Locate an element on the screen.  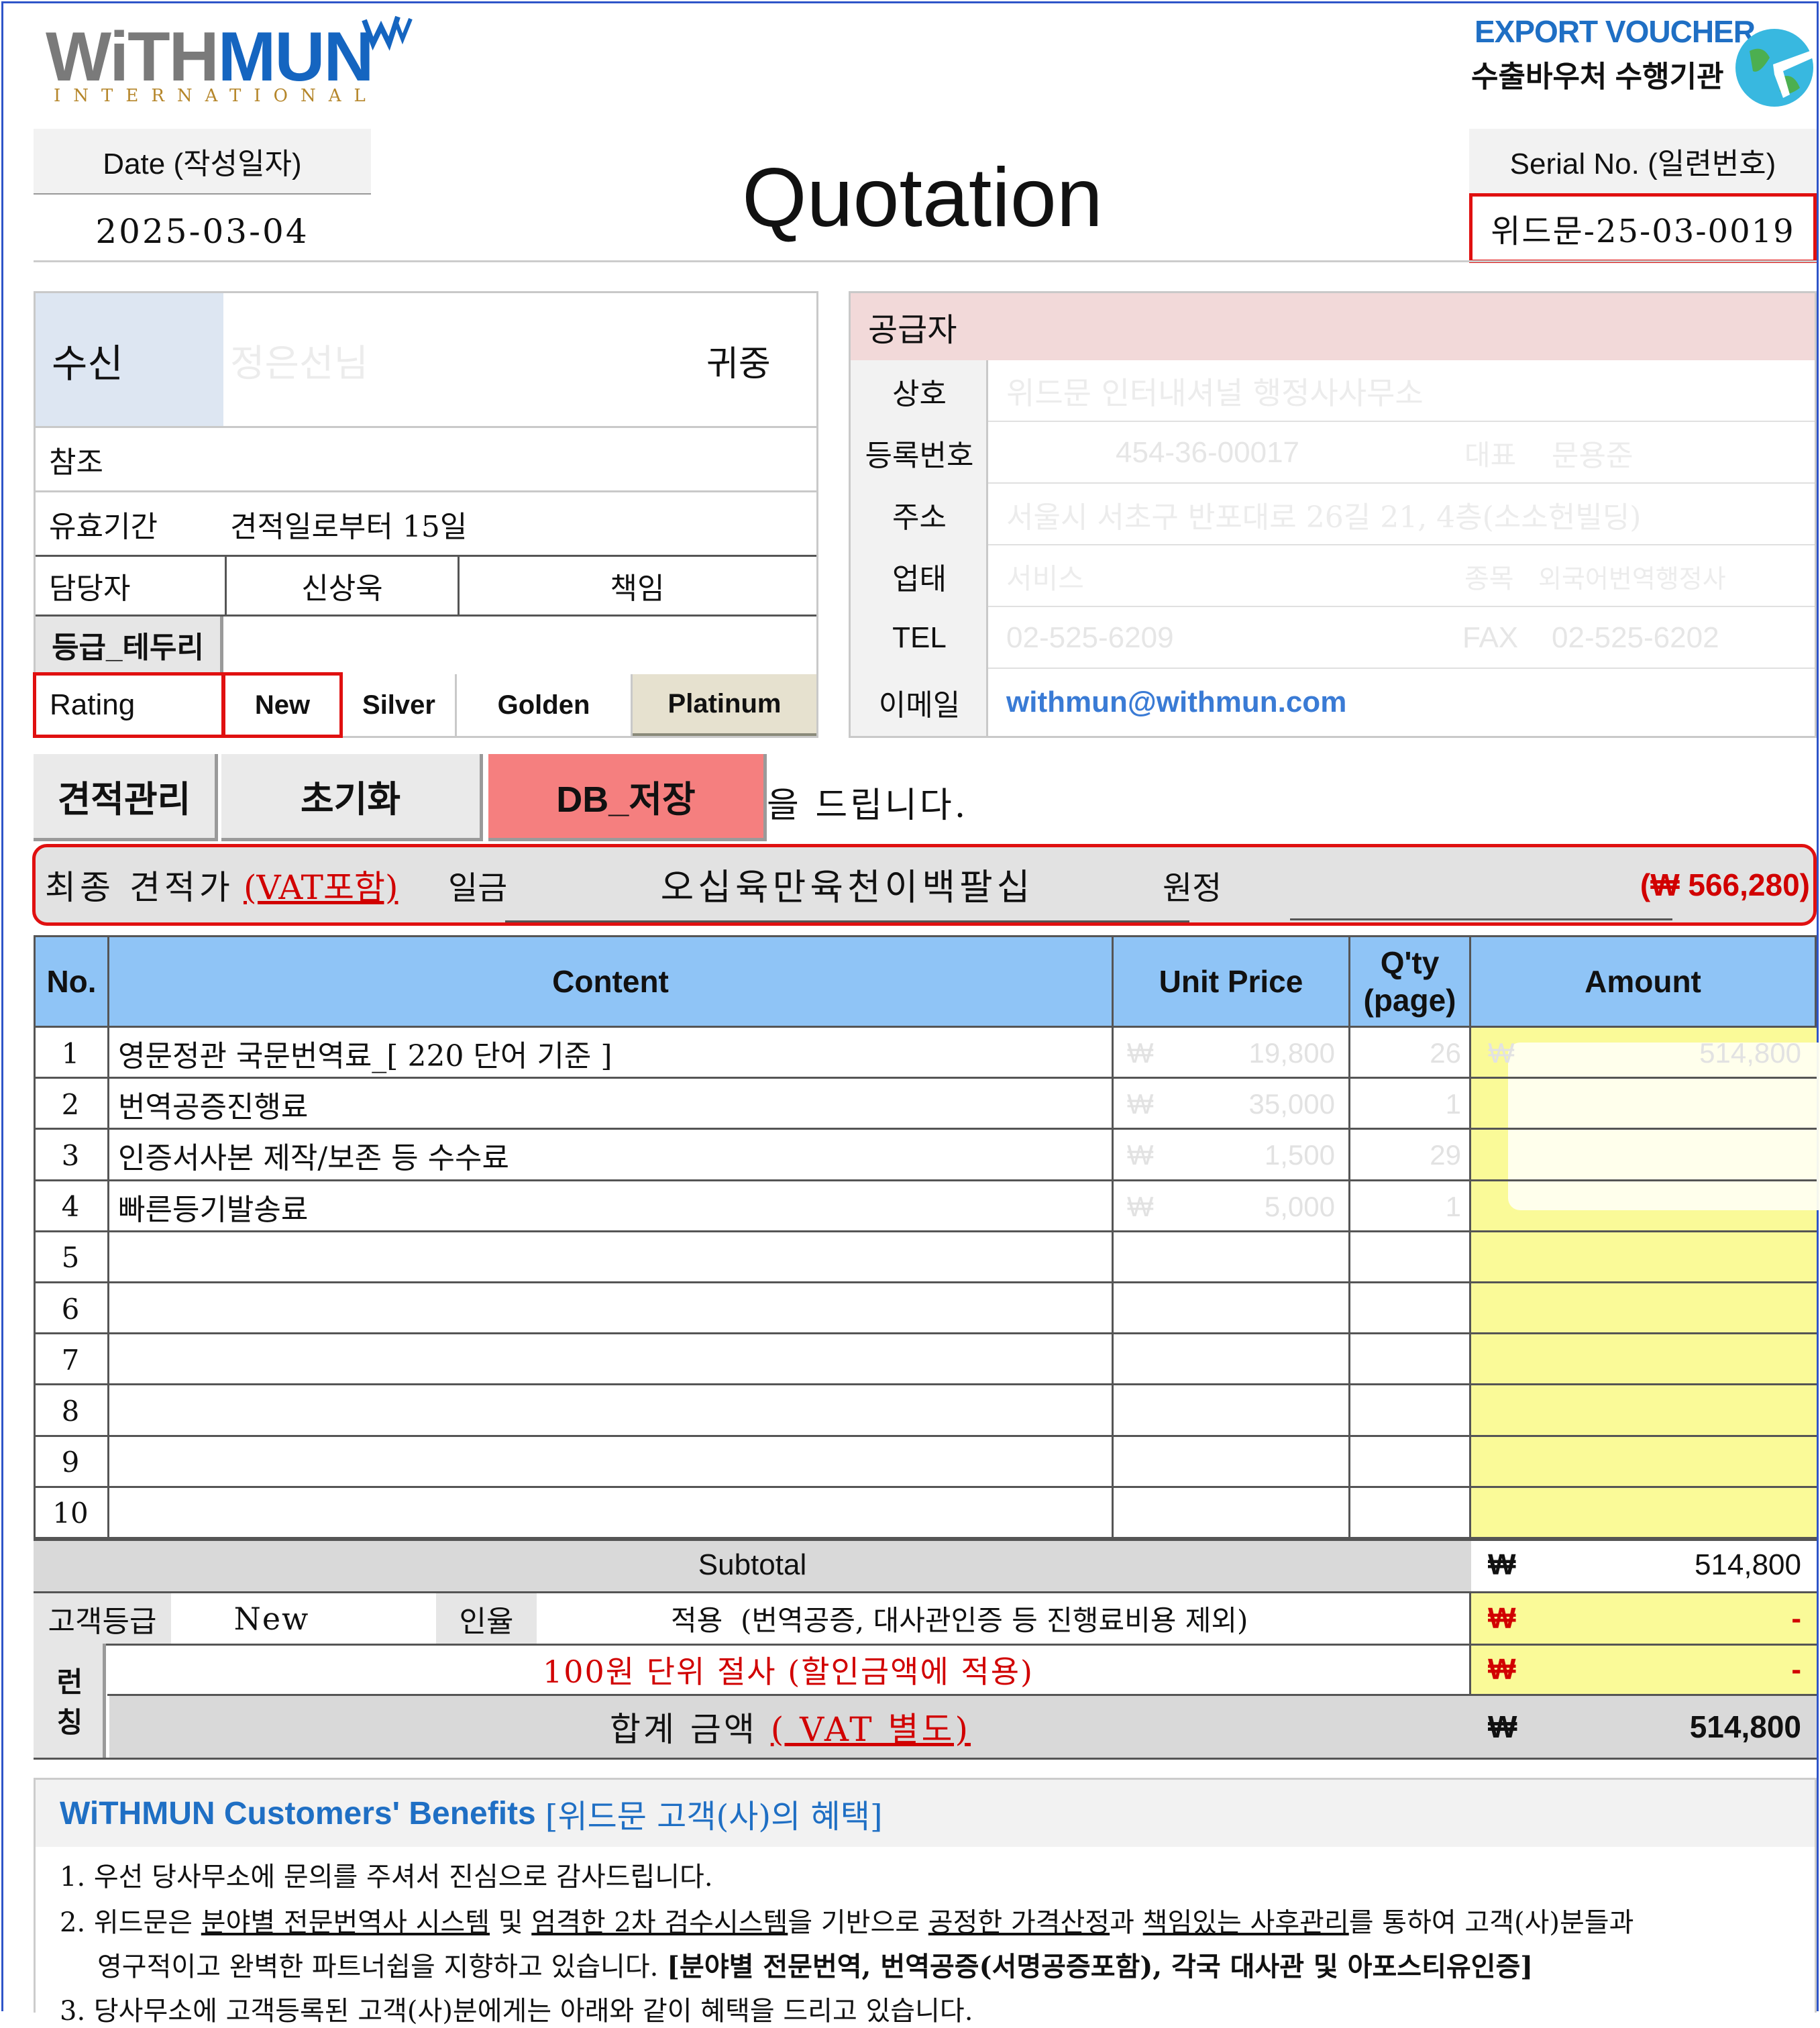
row-content: 번역공증진행료 is located at coordinates (611, 1104).